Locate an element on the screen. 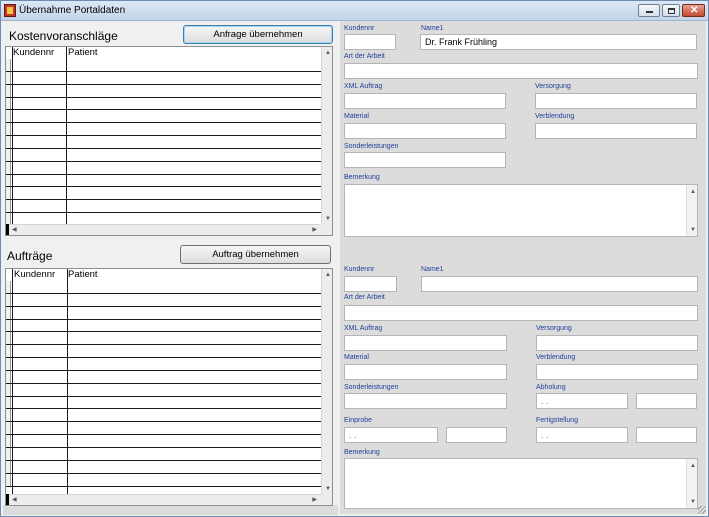 The height and width of the screenshot is (517, 709). fertigstellung-date-field: . . is located at coordinates (582, 435).